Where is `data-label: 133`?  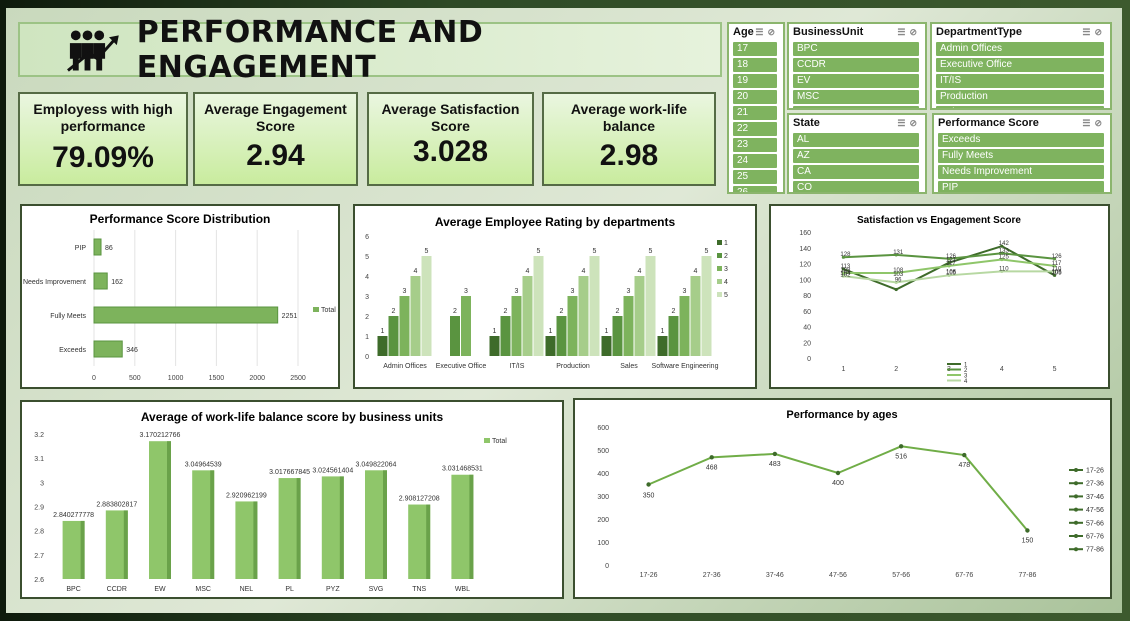 data-label: 133 is located at coordinates (1004, 251).